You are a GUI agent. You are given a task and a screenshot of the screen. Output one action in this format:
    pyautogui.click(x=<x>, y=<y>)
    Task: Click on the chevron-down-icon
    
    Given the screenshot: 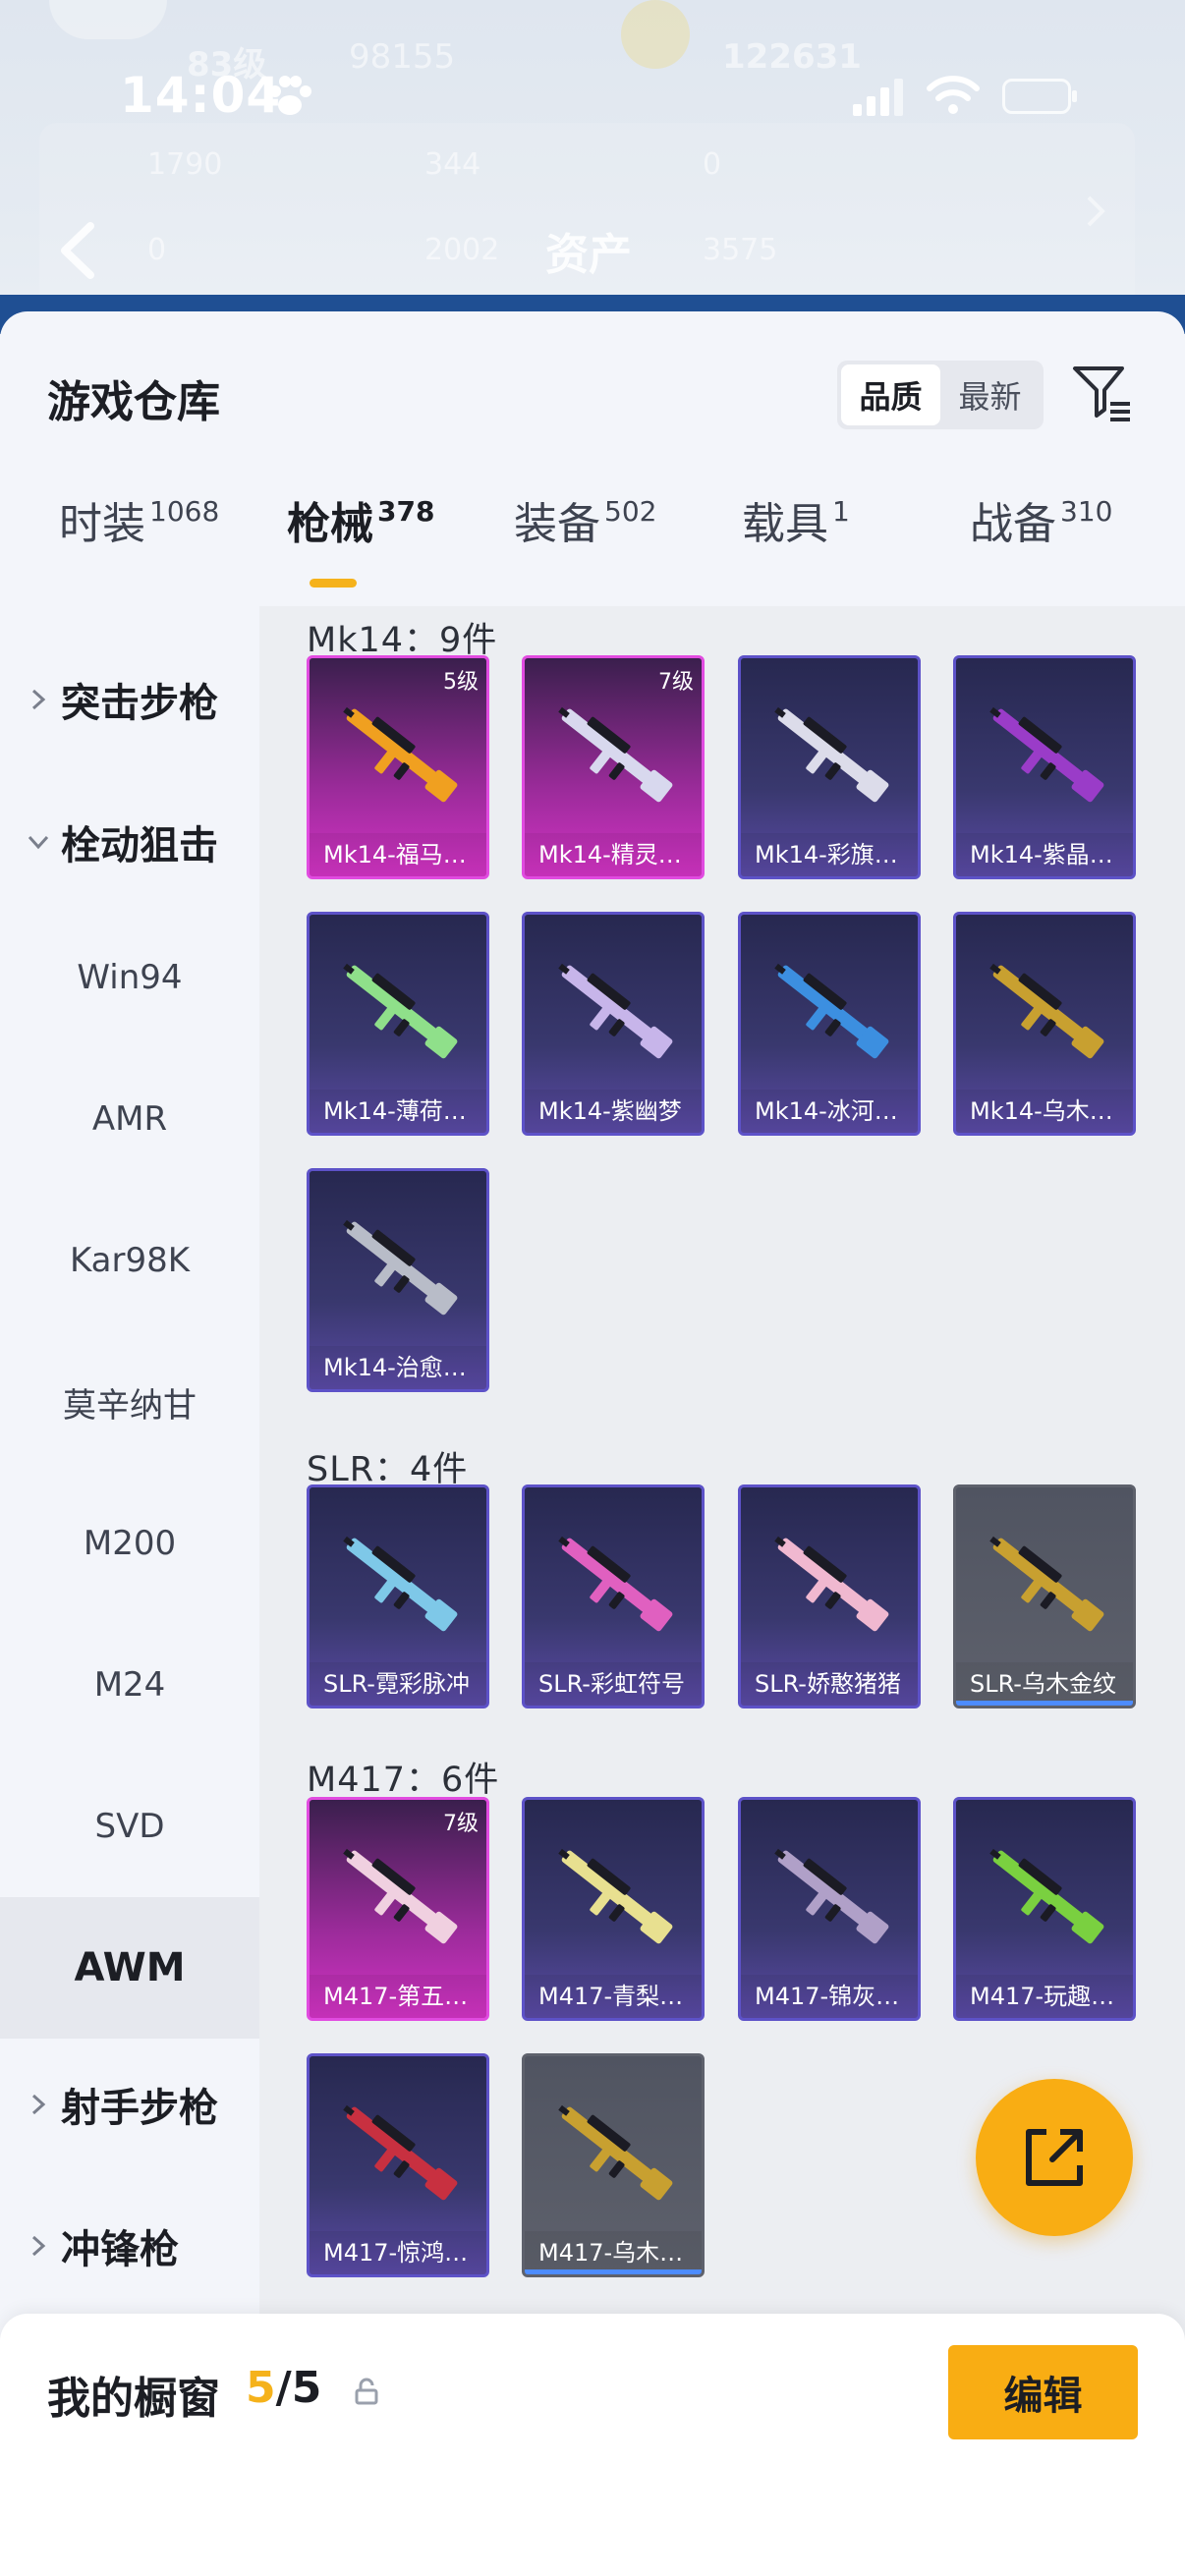 What is the action you would take?
    pyautogui.click(x=38, y=842)
    